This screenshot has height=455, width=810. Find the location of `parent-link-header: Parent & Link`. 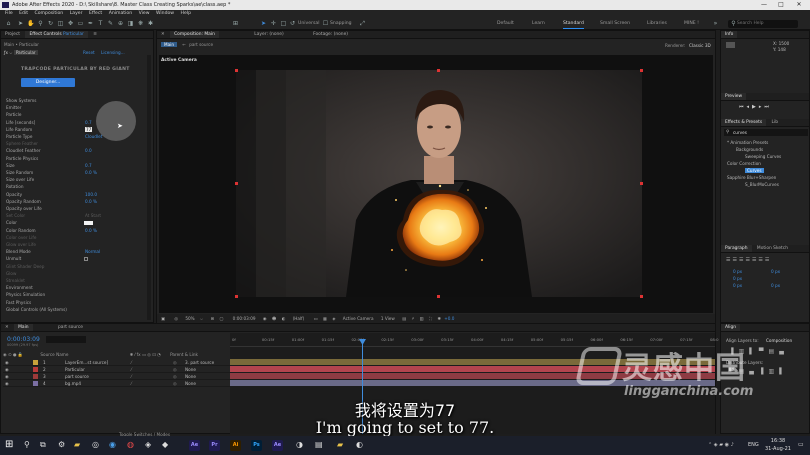

parent-link-header: Parent & Link is located at coordinates (184, 354).